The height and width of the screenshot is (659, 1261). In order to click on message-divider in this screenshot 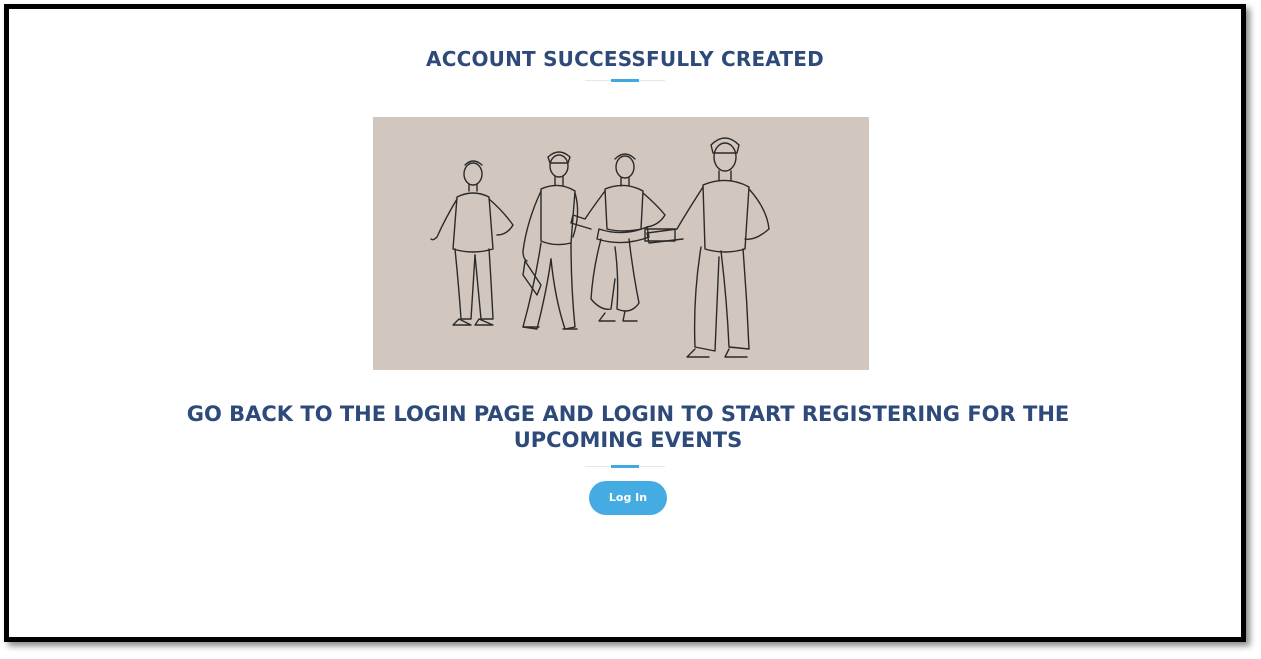, I will do `click(625, 466)`.